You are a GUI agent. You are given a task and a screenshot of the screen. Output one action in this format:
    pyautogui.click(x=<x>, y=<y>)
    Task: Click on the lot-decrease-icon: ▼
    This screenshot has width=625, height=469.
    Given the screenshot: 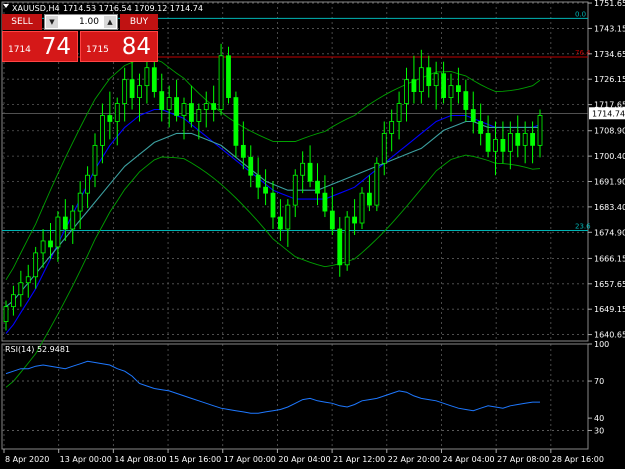 What is the action you would take?
    pyautogui.click(x=52, y=22)
    